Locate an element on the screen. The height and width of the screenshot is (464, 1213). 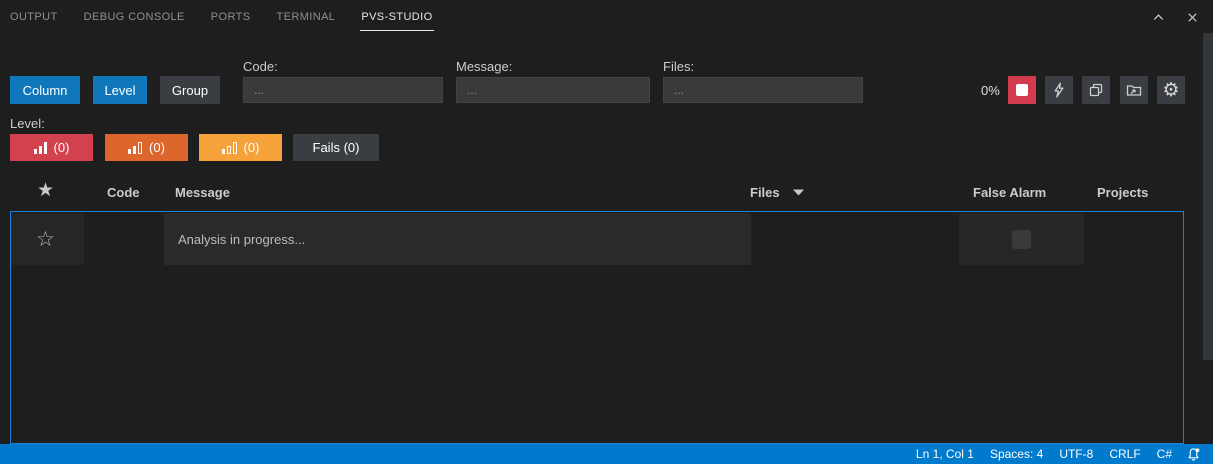
level-medium-count: (0) is located at coordinates (157, 147).